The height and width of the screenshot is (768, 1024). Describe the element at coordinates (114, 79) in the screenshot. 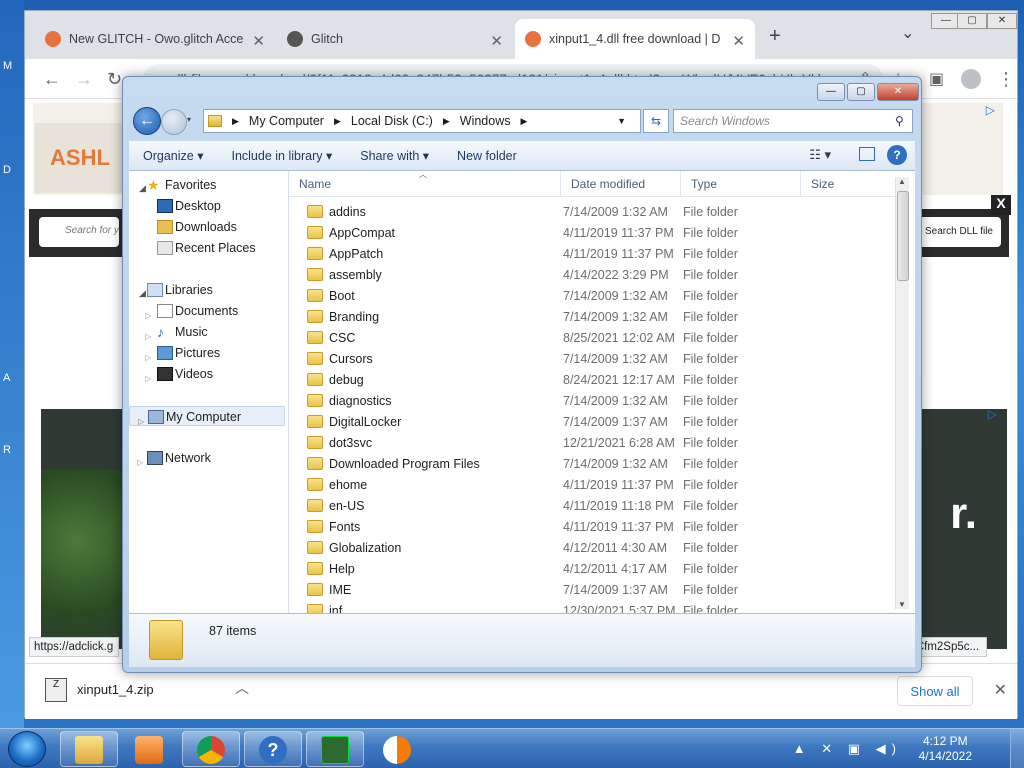

I see `reload-icon: ↻` at that location.